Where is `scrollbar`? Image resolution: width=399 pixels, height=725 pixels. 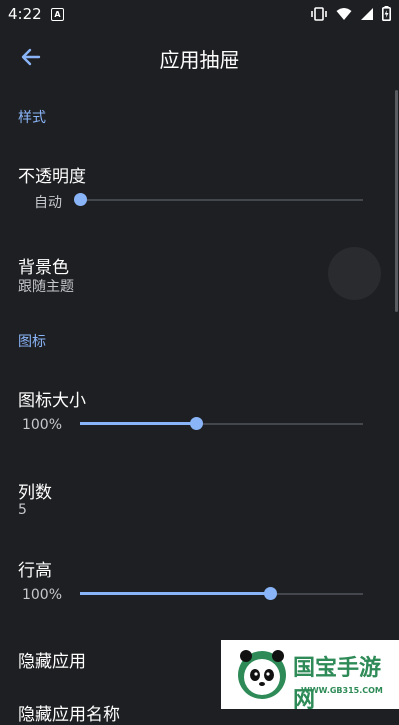 scrollbar is located at coordinates (396, 201).